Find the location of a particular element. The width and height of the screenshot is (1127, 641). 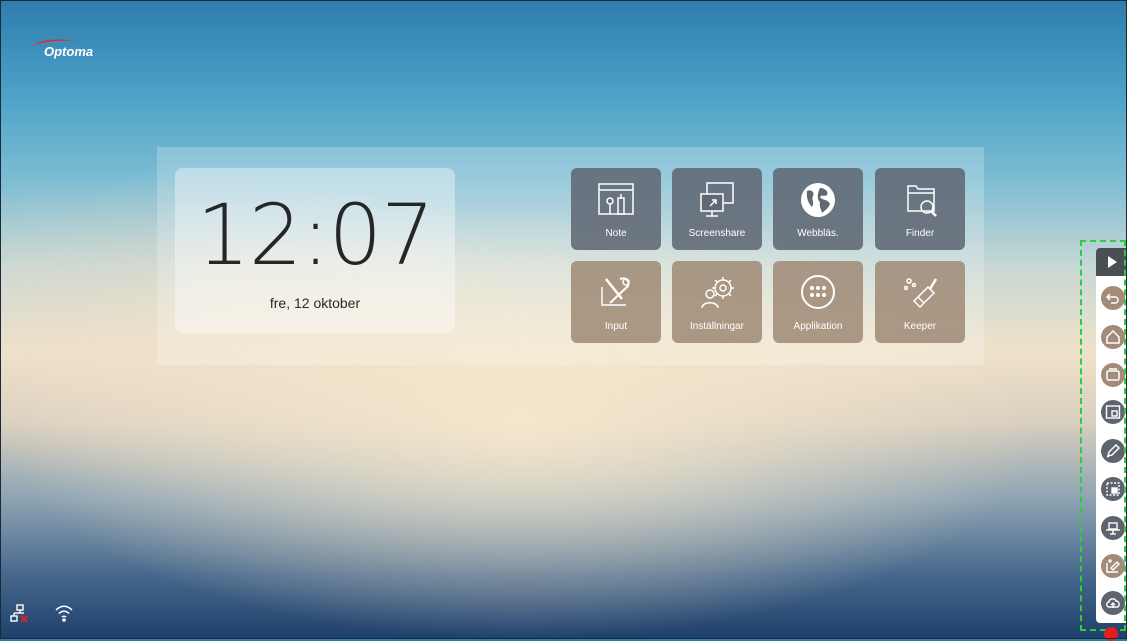

app-tile-applications: Applikation is located at coordinates (818, 302).